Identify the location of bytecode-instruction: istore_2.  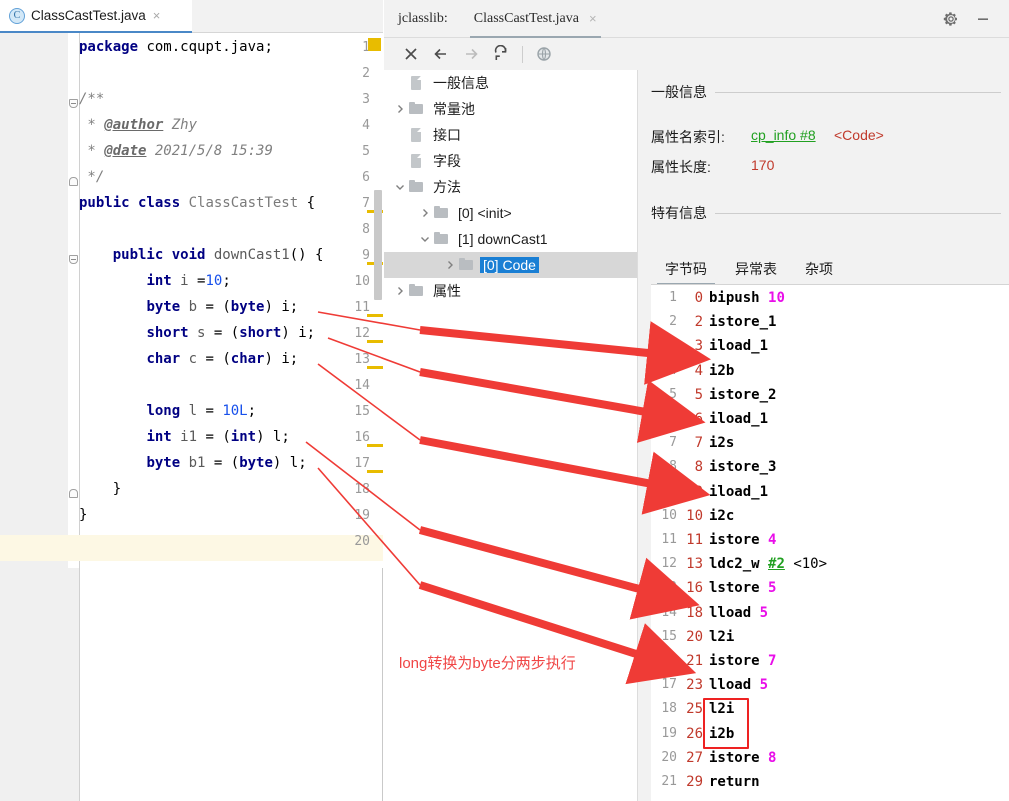
(743, 394).